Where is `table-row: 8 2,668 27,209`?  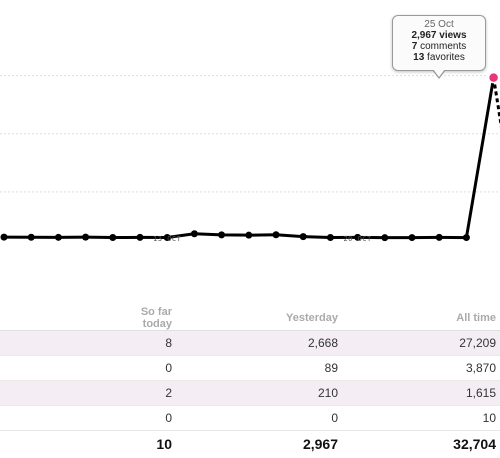
table-row: 8 2,668 27,209 is located at coordinates (250, 343).